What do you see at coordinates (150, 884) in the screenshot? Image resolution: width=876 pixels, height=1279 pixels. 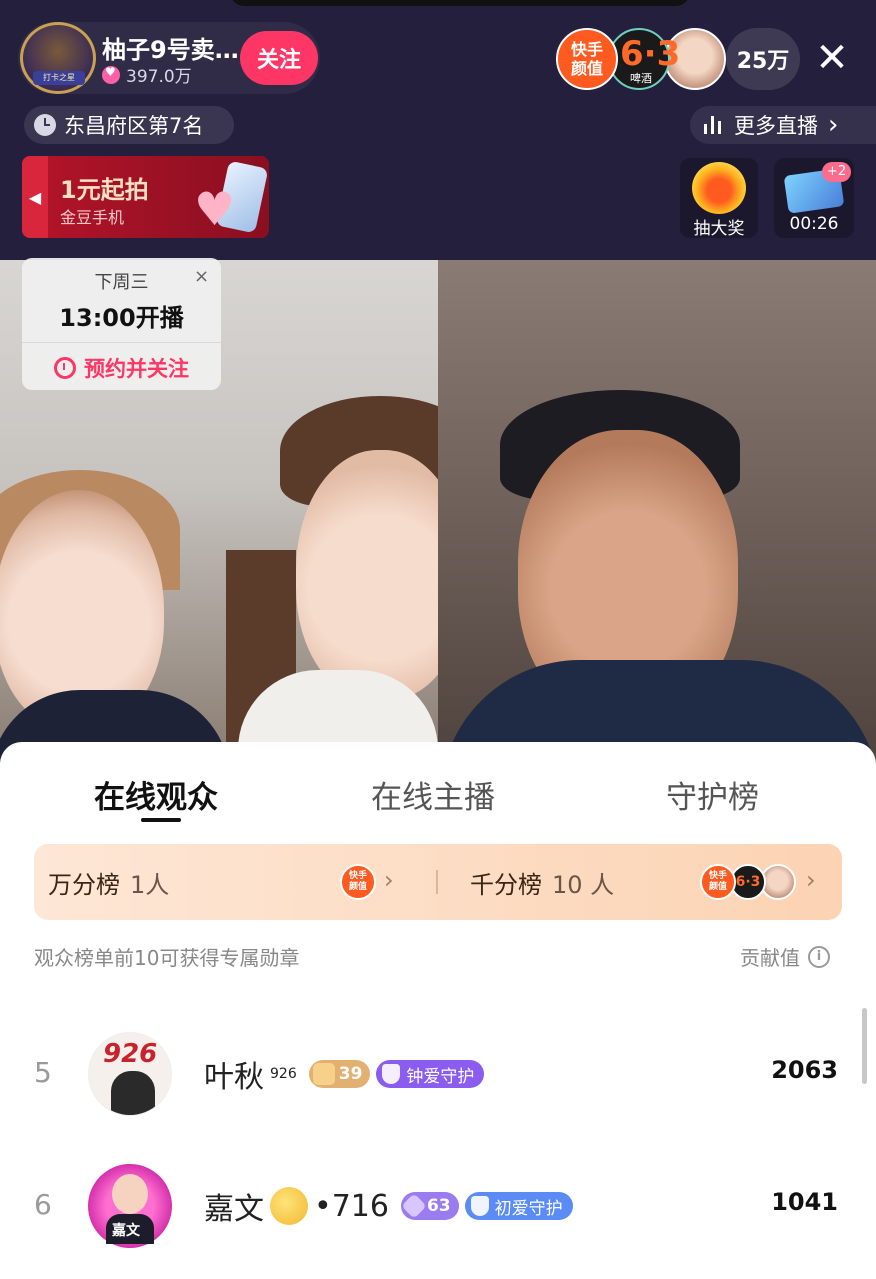 I see `tier-10k-count: 1人` at bounding box center [150, 884].